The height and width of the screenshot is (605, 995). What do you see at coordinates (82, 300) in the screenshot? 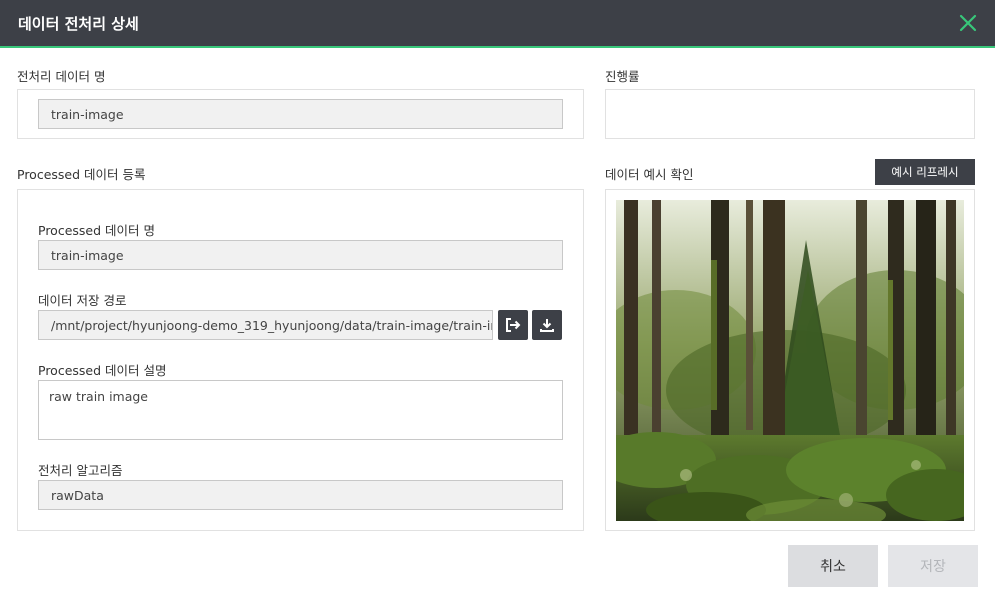
I see `storage-path-label: 데이터 저장 경로` at bounding box center [82, 300].